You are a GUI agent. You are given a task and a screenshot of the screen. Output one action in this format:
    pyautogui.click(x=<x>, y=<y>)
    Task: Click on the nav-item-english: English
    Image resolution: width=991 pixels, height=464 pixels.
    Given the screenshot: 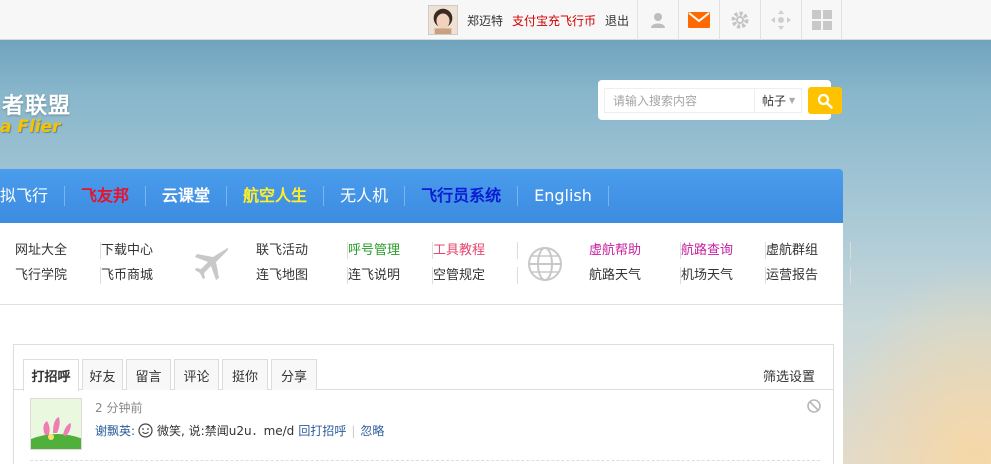 What is the action you would take?
    pyautogui.click(x=563, y=196)
    